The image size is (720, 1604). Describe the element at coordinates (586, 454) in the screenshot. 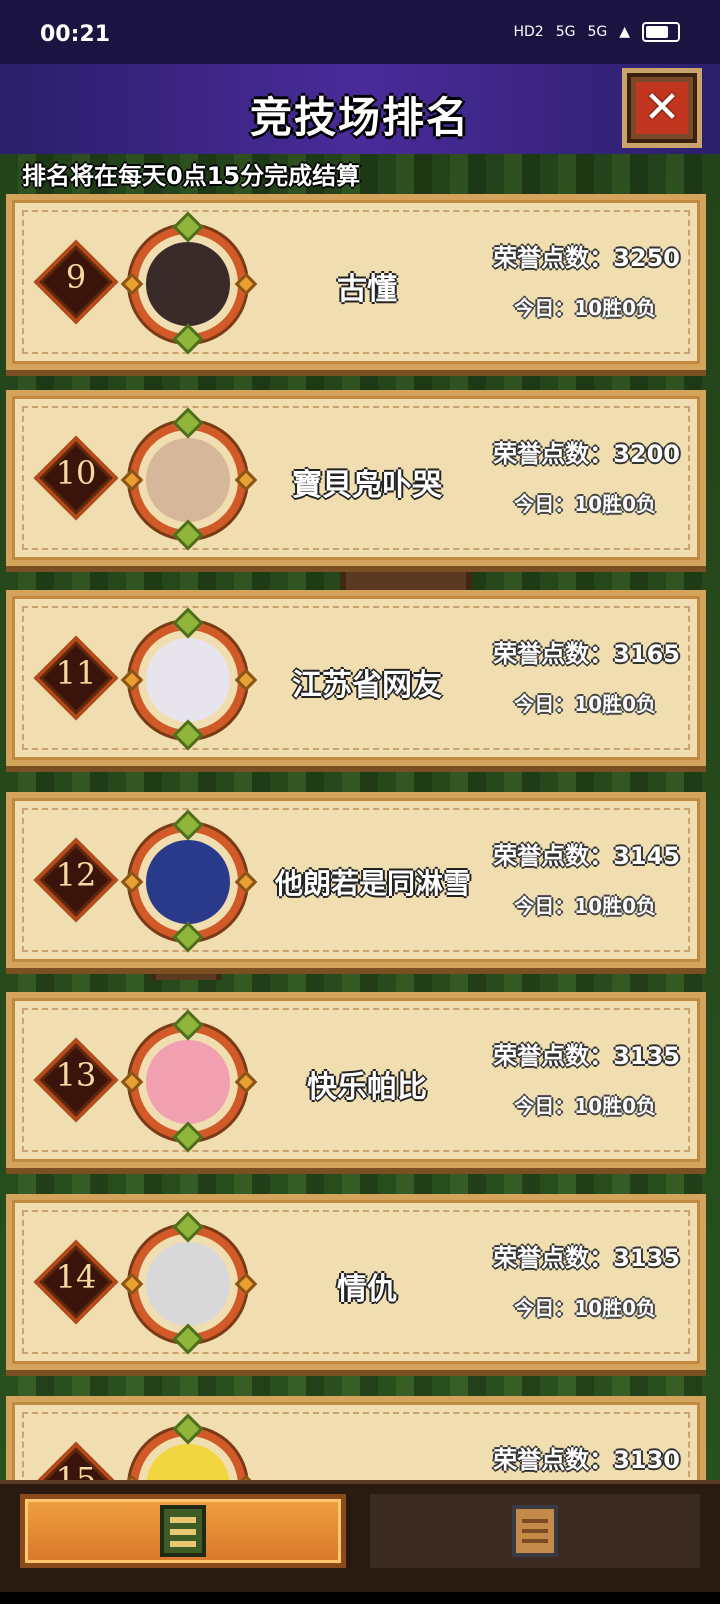

I see `honor-points: 荣誉点数：3200` at that location.